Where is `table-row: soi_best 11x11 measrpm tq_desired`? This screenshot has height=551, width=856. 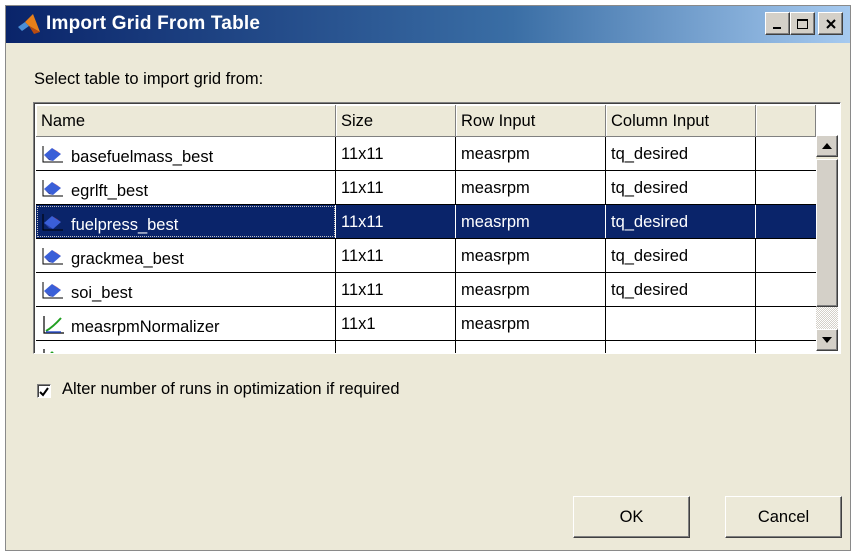 table-row: soi_best 11x11 measrpm tq_desired is located at coordinates (426, 290).